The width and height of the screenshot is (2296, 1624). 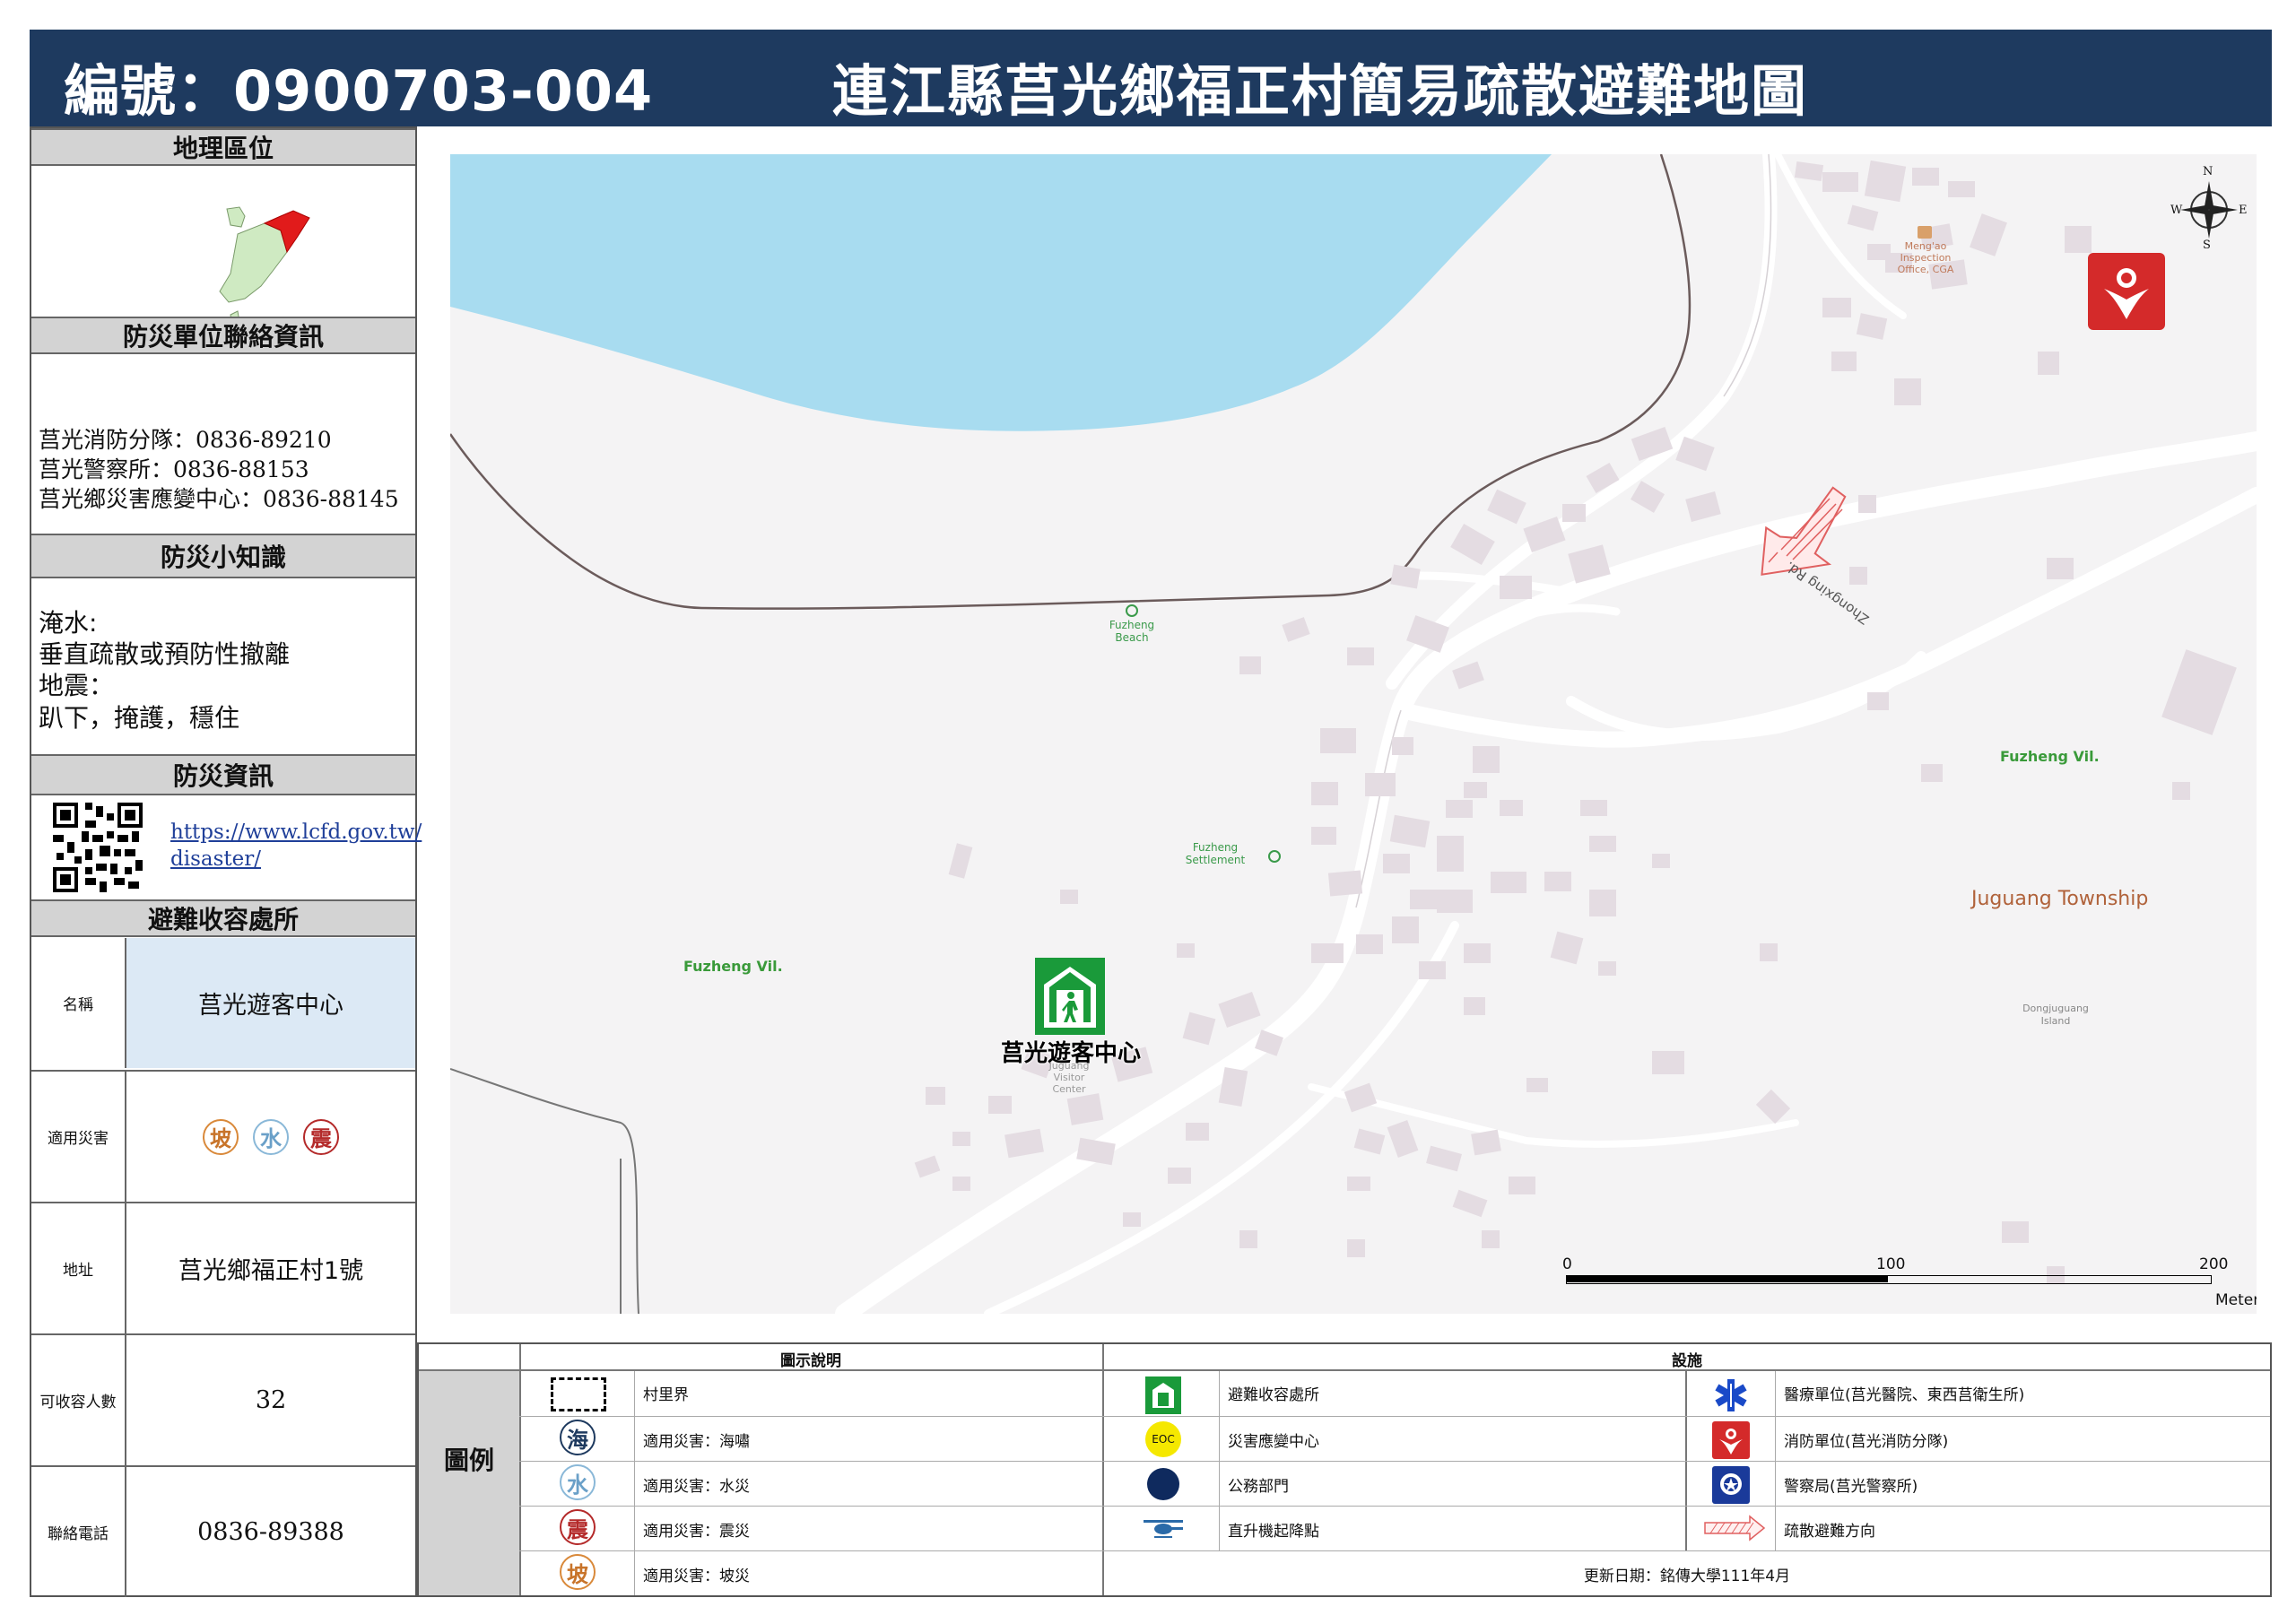 What do you see at coordinates (696, 1532) in the screenshot?
I see `legend-earthquake: 適用災害：震災` at bounding box center [696, 1532].